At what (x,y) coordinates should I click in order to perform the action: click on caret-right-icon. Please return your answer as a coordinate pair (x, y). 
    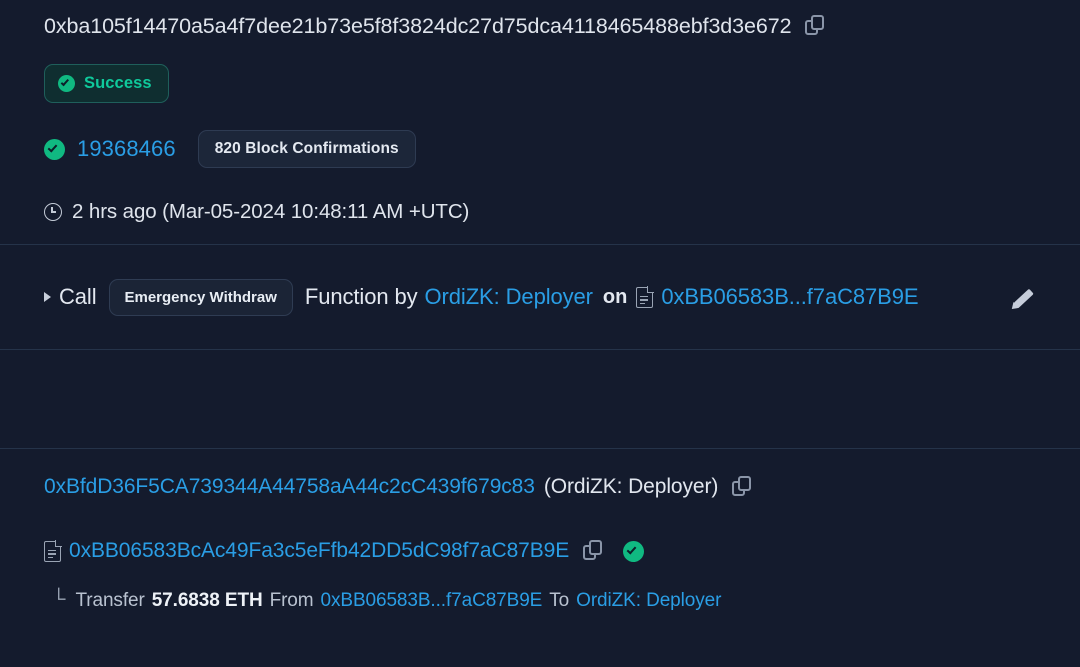
    Looking at the image, I should click on (47, 297).